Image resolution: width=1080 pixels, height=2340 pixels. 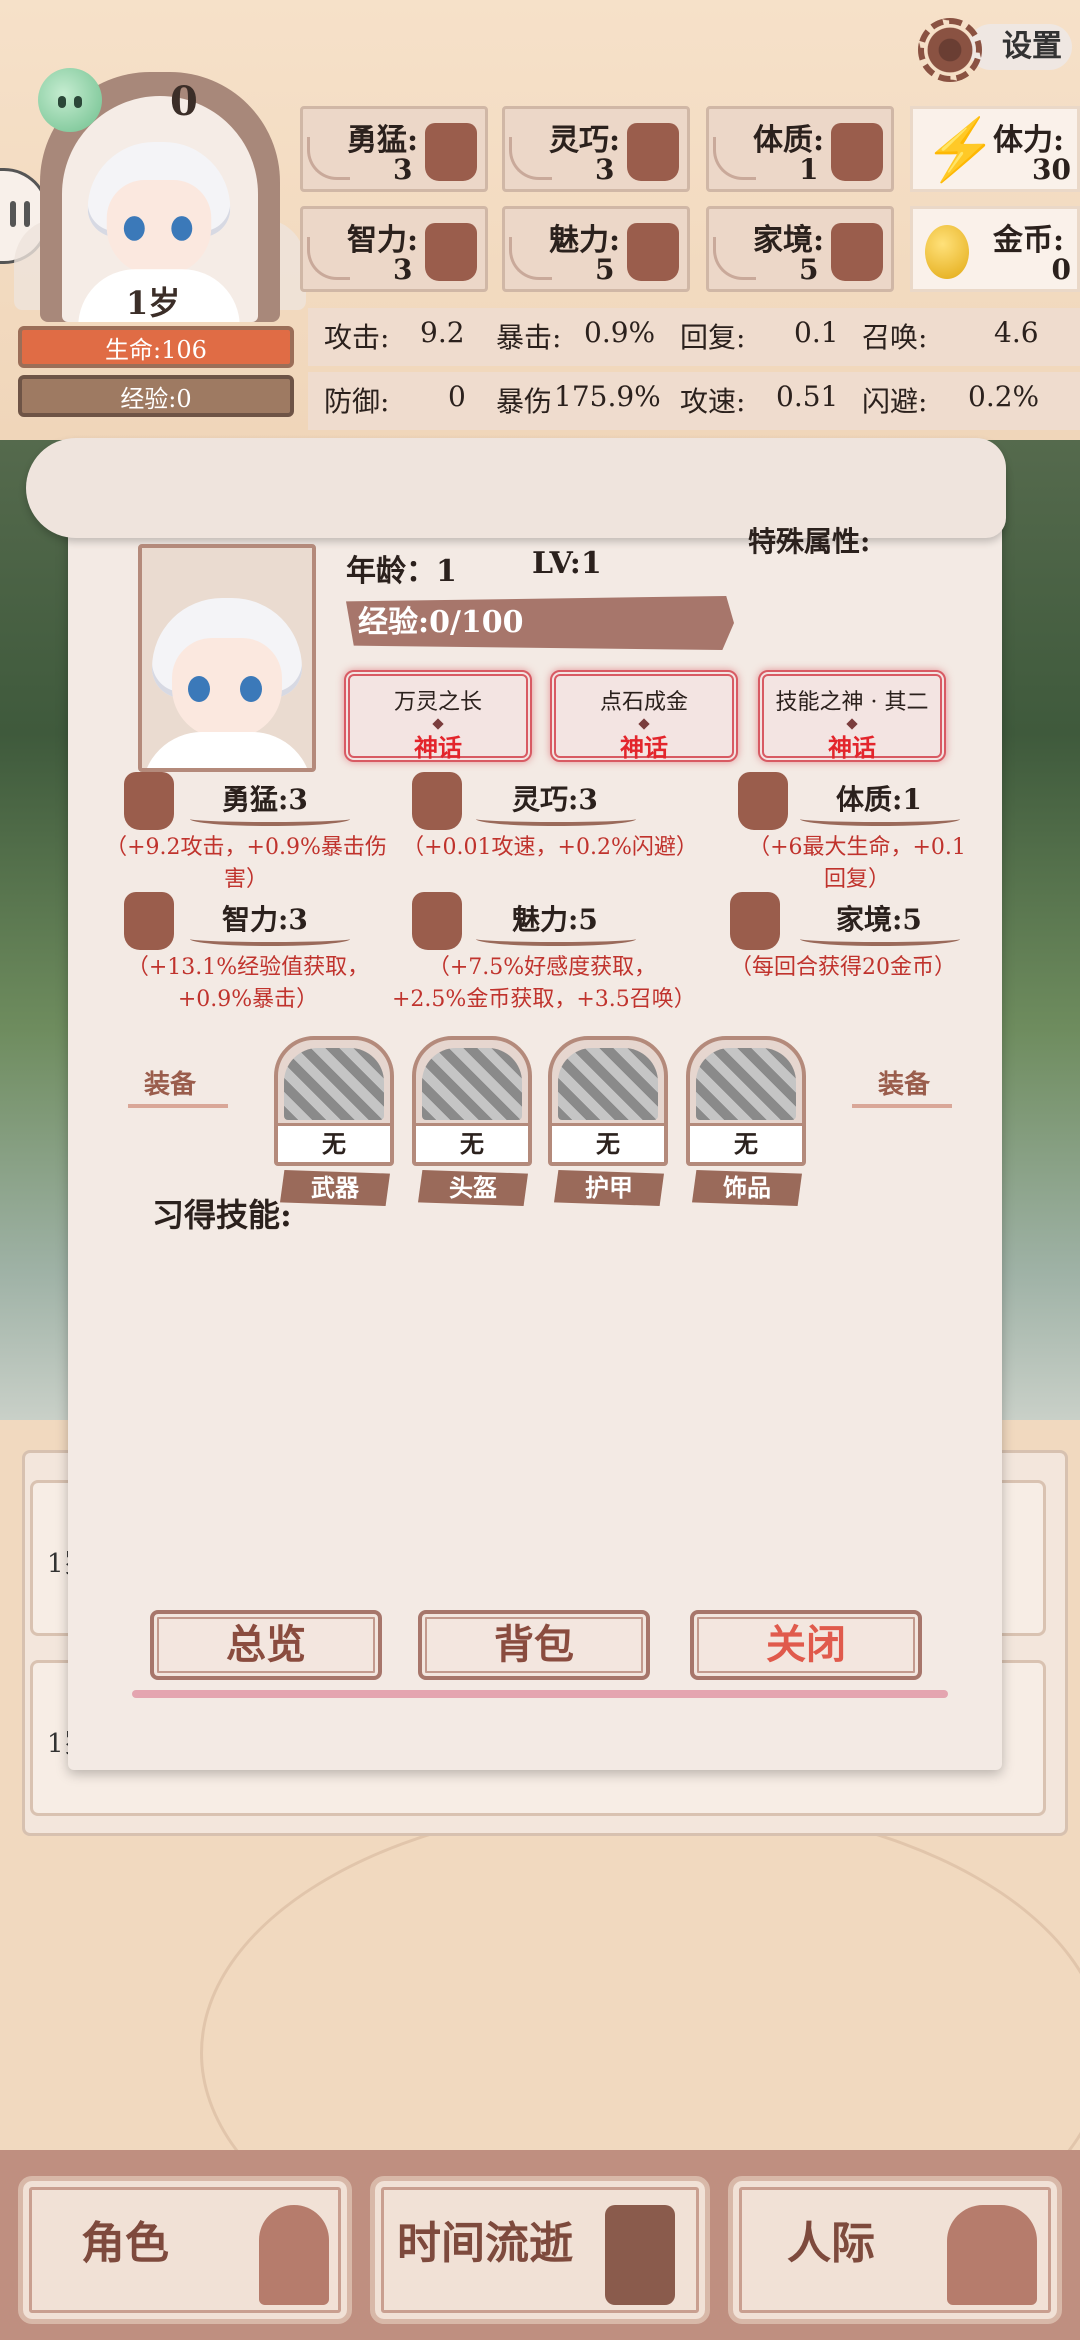 What do you see at coordinates (441, 622) in the screenshot?
I see `exp-progress-text: 经验:0/100` at bounding box center [441, 622].